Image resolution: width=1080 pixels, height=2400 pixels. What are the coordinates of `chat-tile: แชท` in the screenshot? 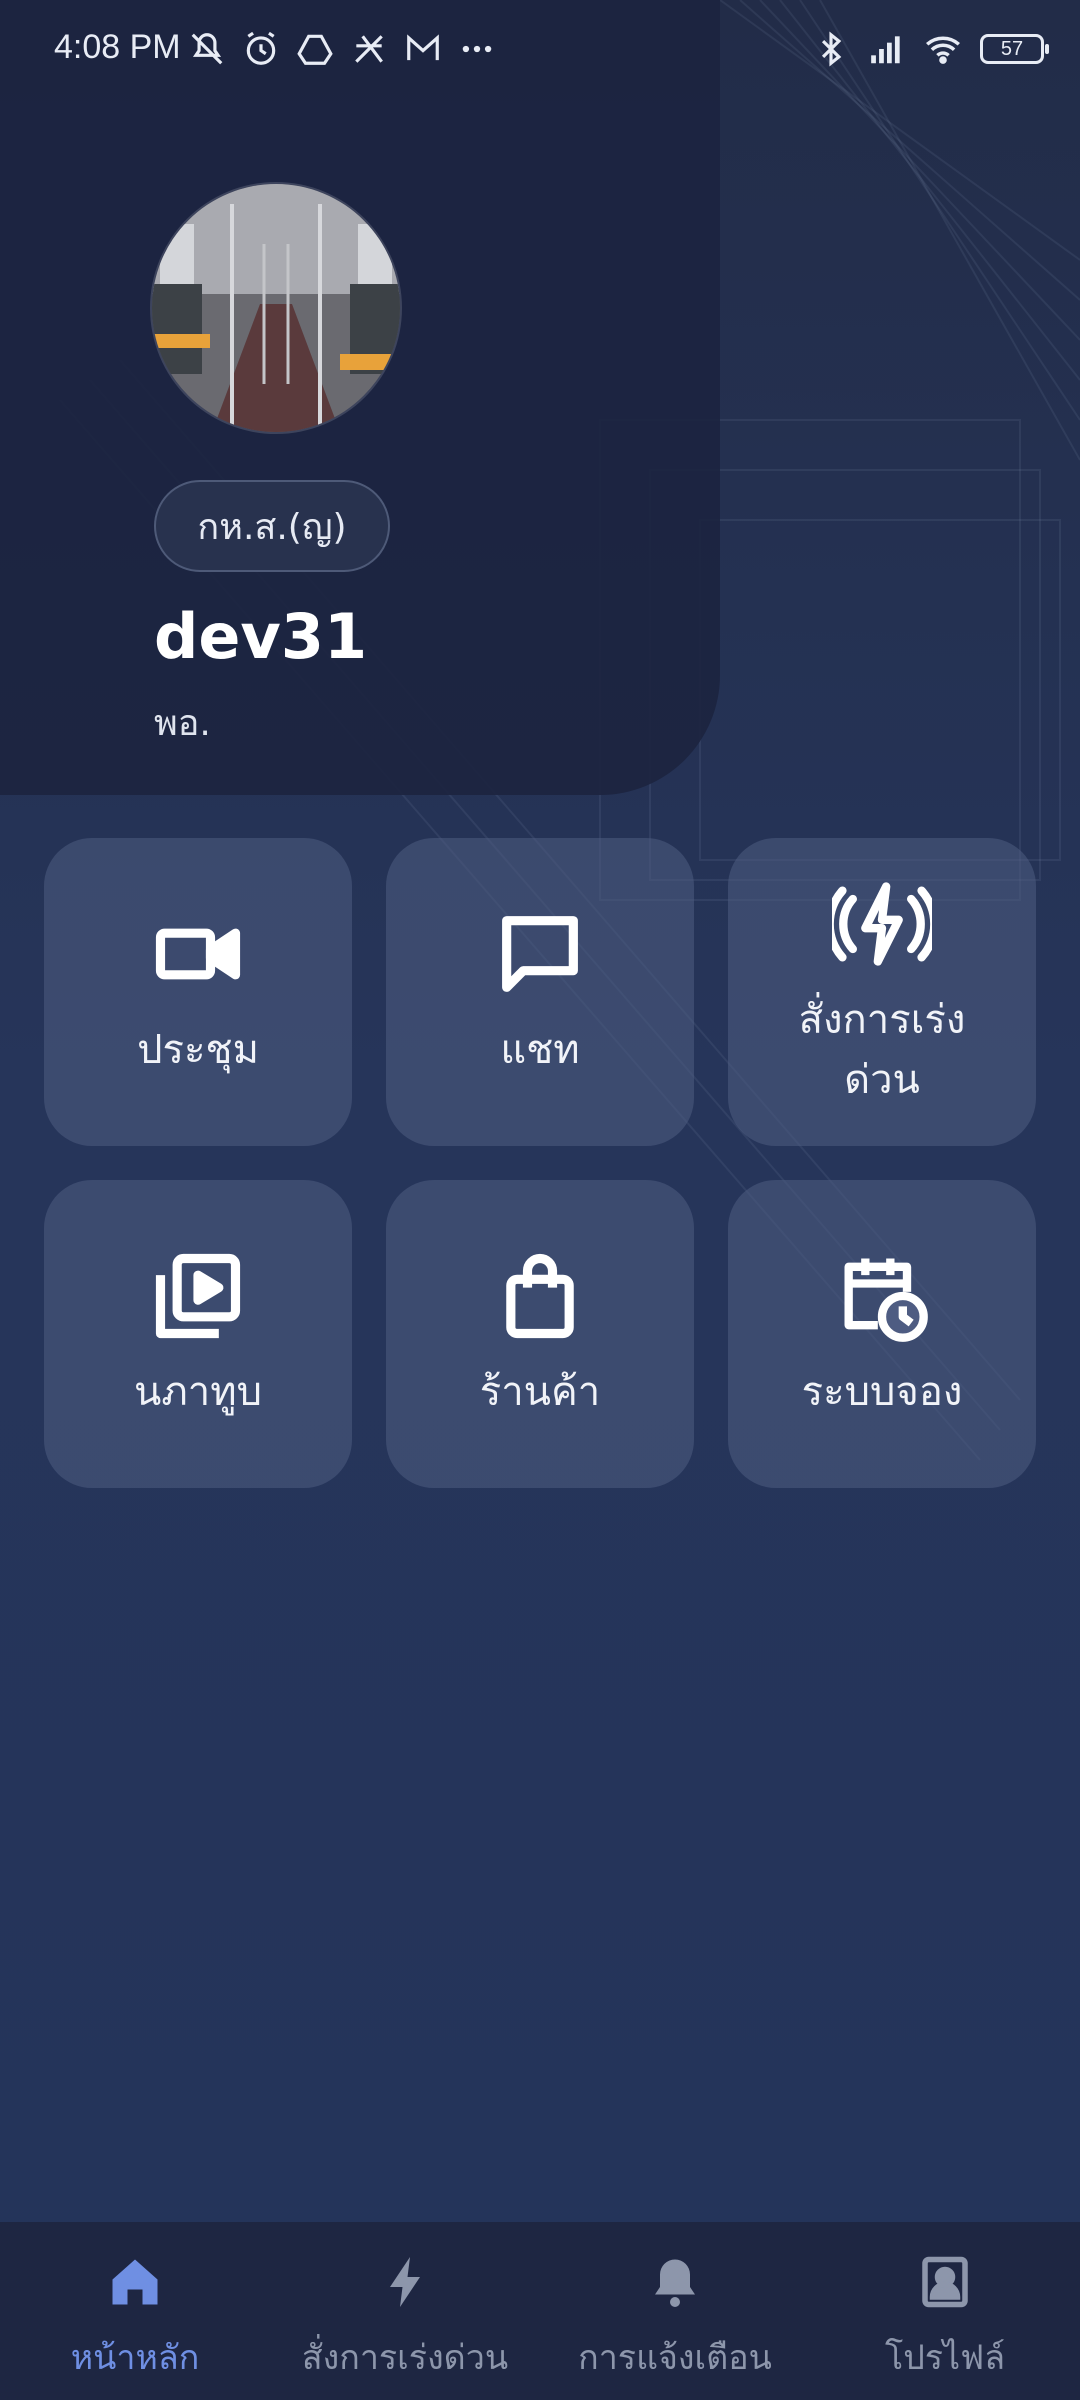 It's located at (540, 992).